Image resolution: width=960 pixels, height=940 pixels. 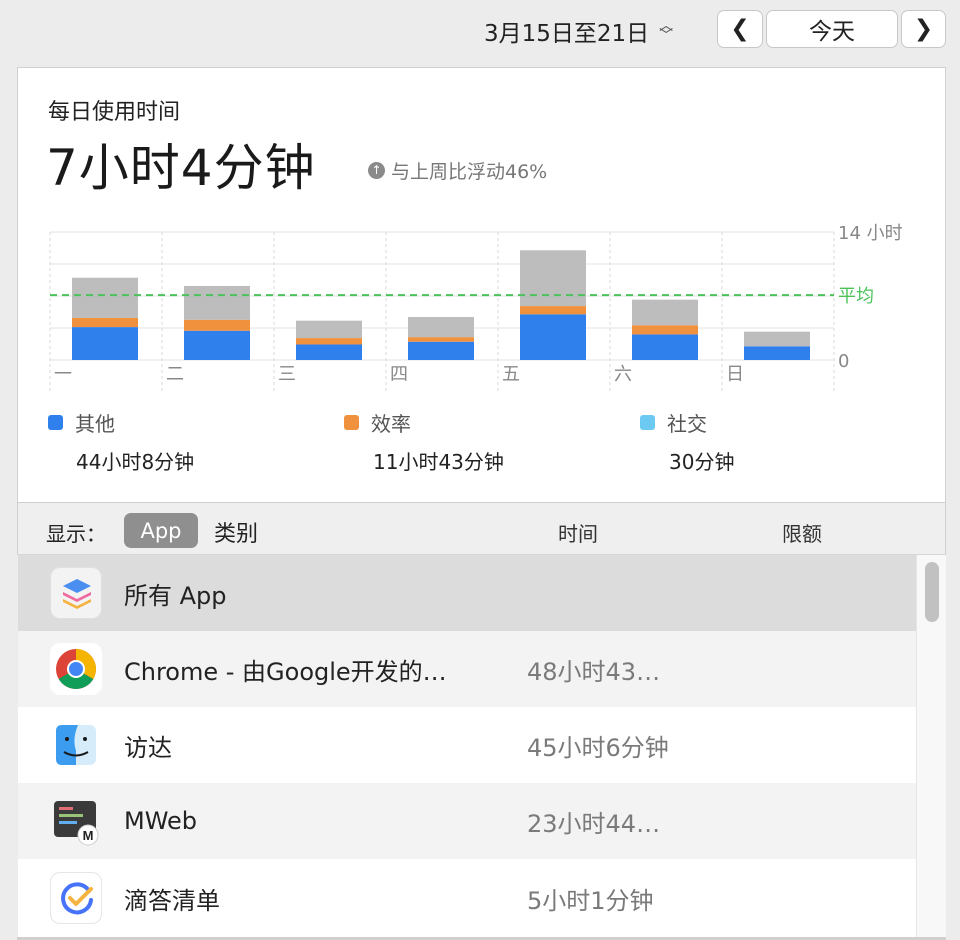 What do you see at coordinates (590, 900) in the screenshot?
I see `app-time: 5小时1分钟` at bounding box center [590, 900].